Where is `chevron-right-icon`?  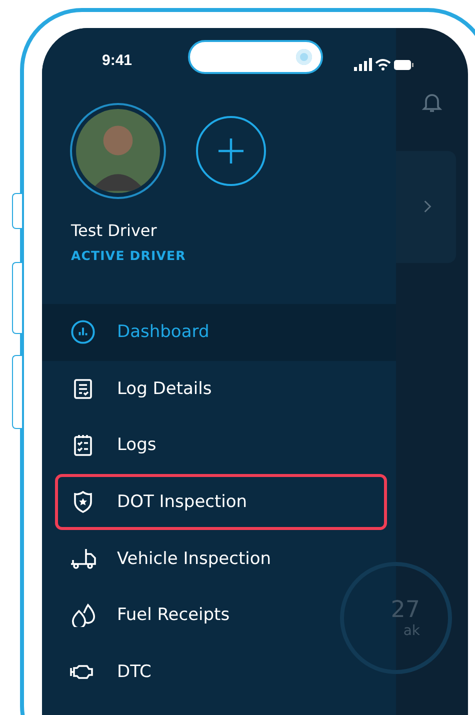 chevron-right-icon is located at coordinates (427, 206).